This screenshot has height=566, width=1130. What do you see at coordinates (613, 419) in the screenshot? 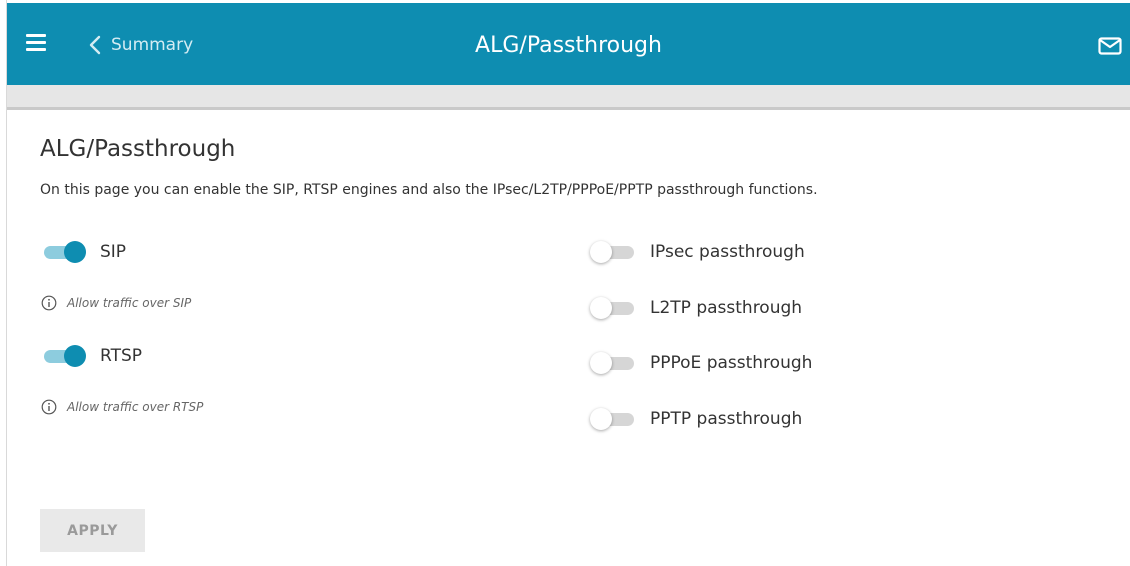
I see `pptp-toggle` at bounding box center [613, 419].